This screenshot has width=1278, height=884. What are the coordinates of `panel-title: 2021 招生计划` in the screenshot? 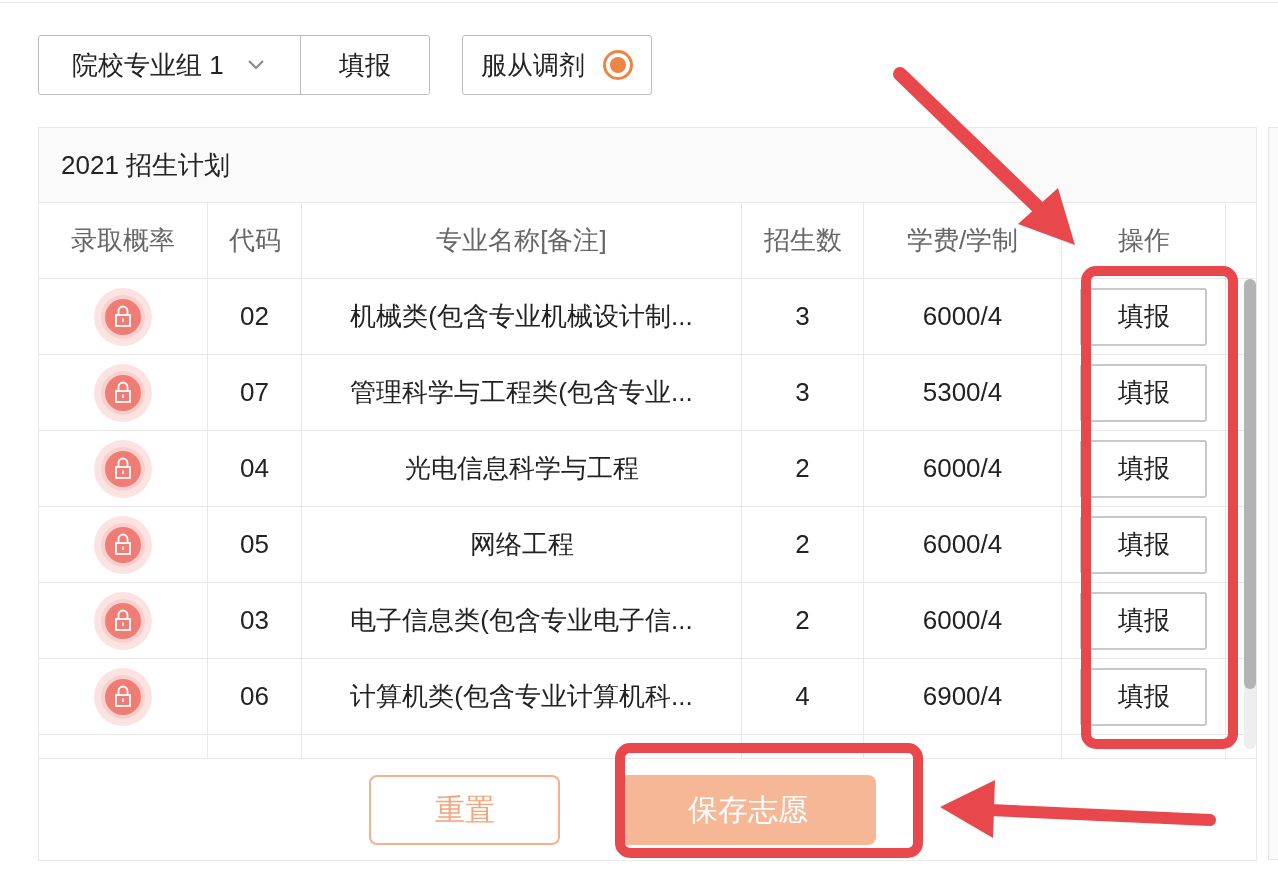 It's located at (146, 165).